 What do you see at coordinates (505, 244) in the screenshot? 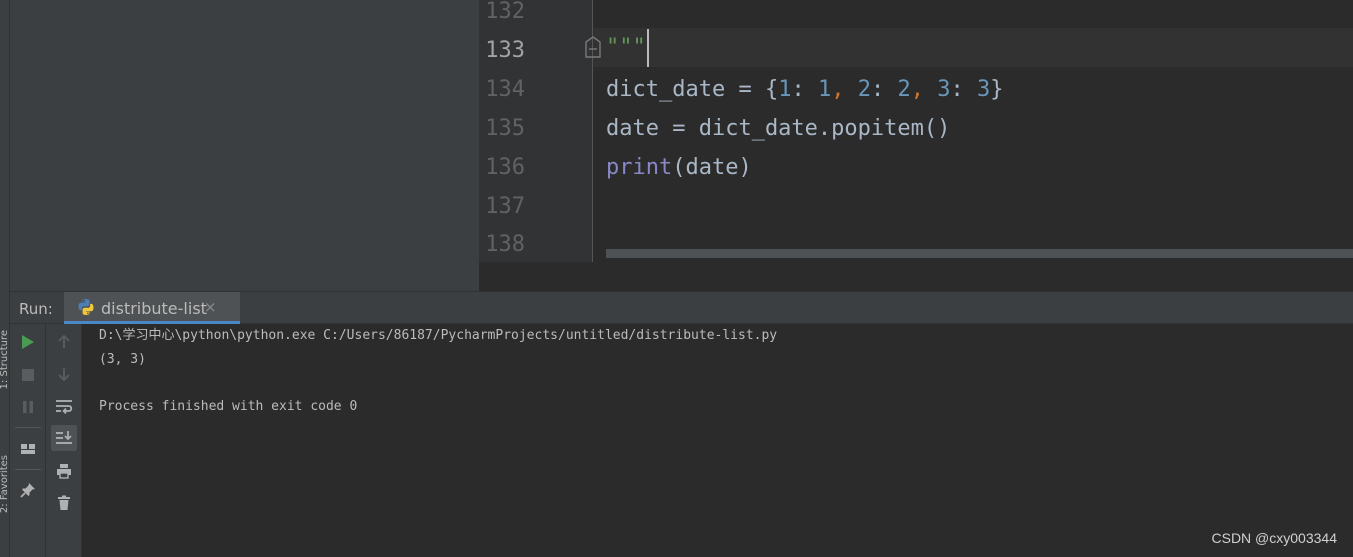
I see `line-number: 138` at bounding box center [505, 244].